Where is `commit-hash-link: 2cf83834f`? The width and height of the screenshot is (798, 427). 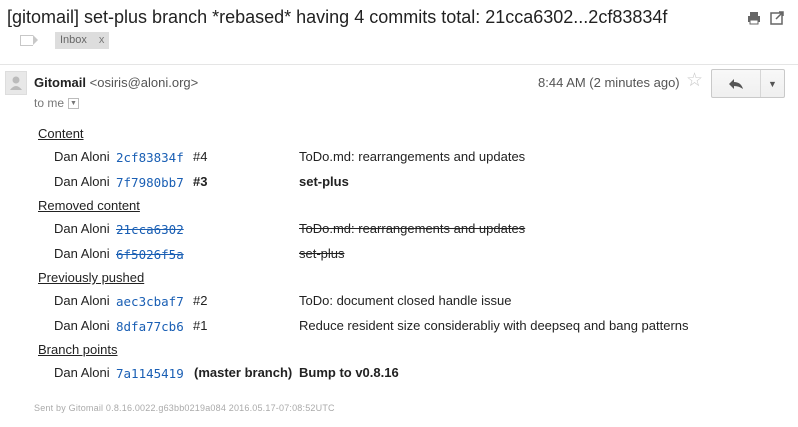 commit-hash-link: 2cf83834f is located at coordinates (150, 157).